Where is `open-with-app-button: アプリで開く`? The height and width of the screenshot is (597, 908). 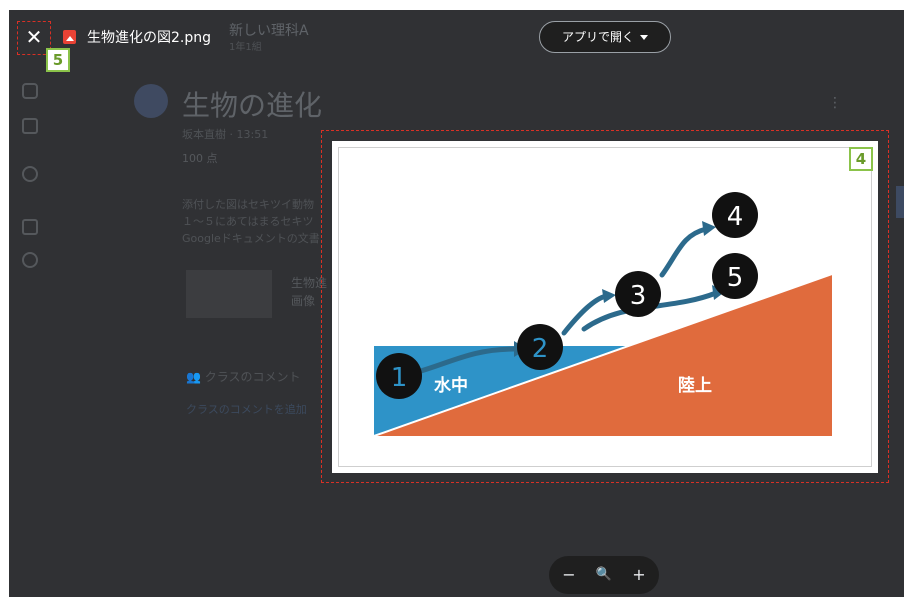
open-with-app-button: アプリで開く is located at coordinates (605, 37).